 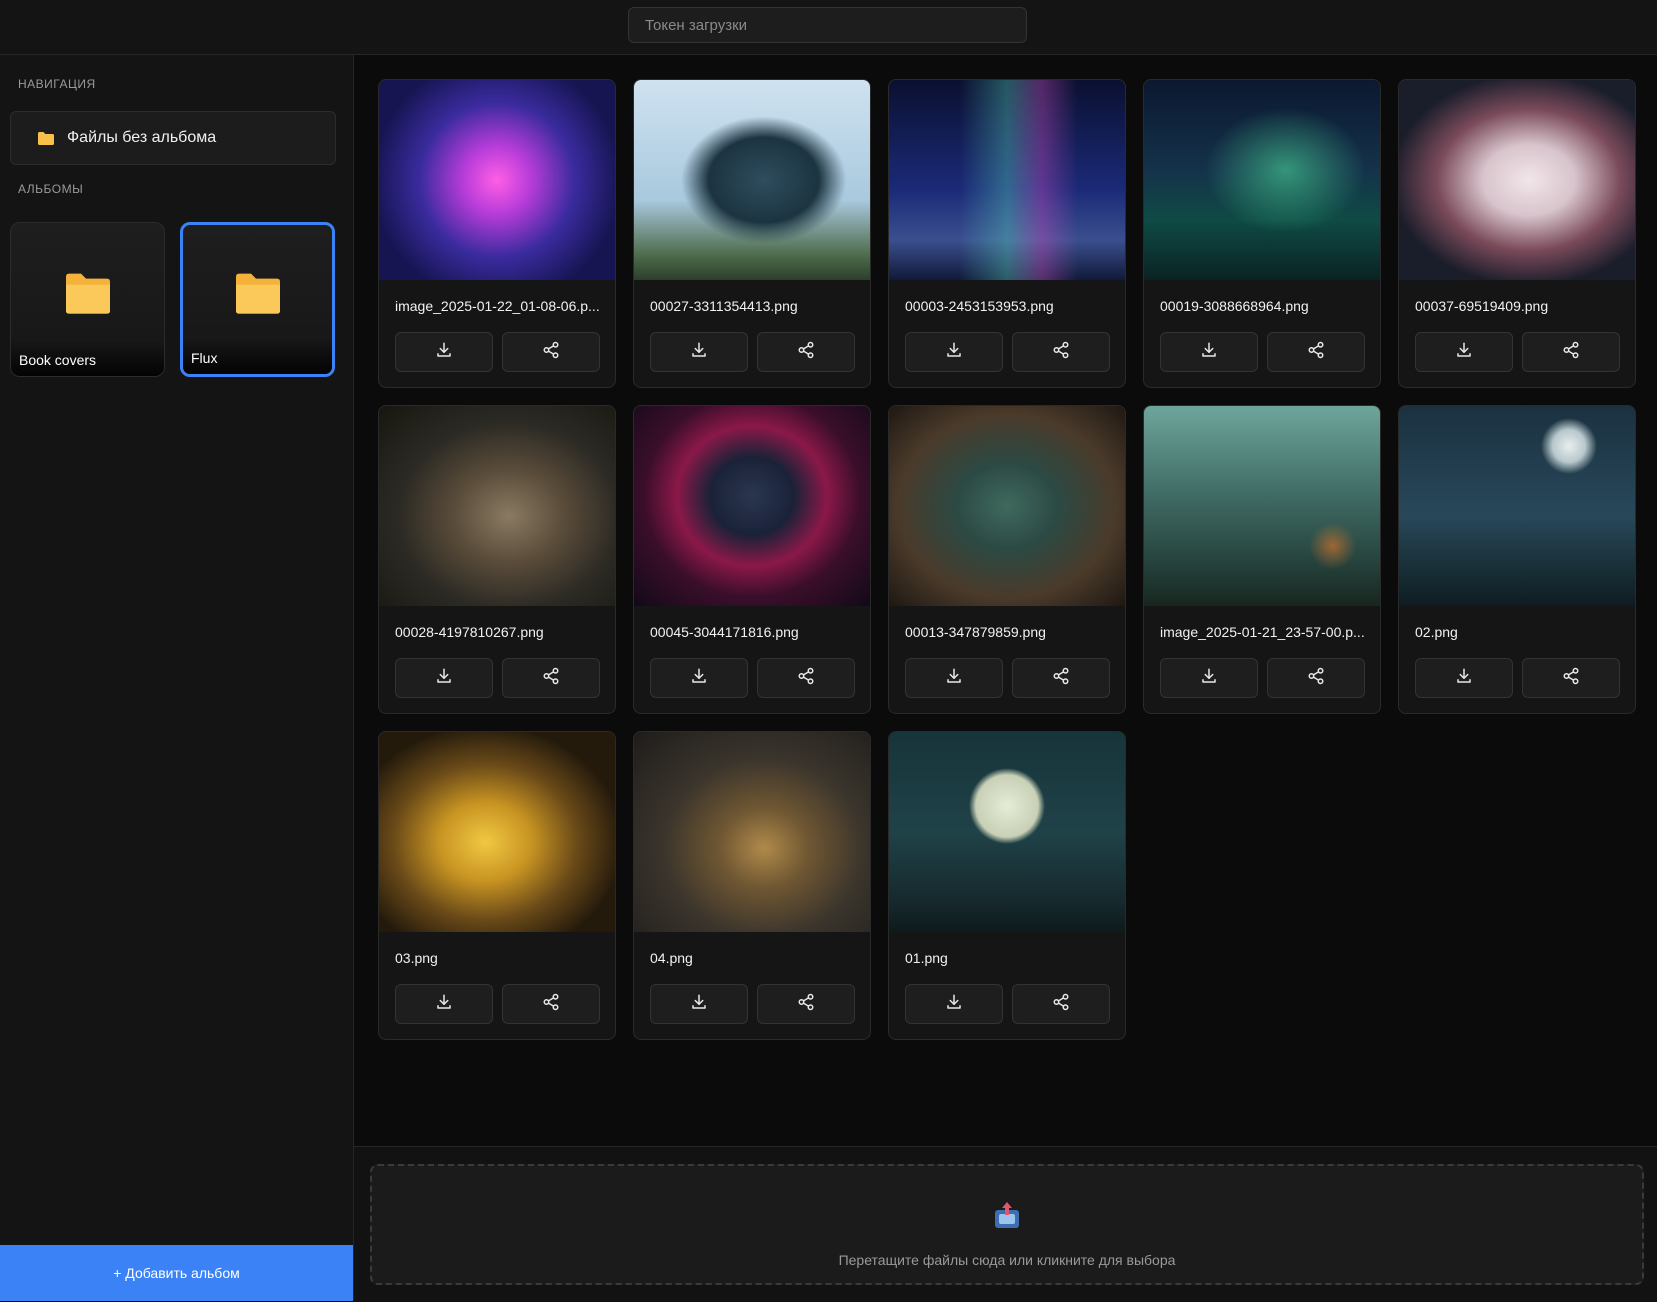 What do you see at coordinates (142, 137) in the screenshot?
I see `nav-item-label: Файлы без альбома` at bounding box center [142, 137].